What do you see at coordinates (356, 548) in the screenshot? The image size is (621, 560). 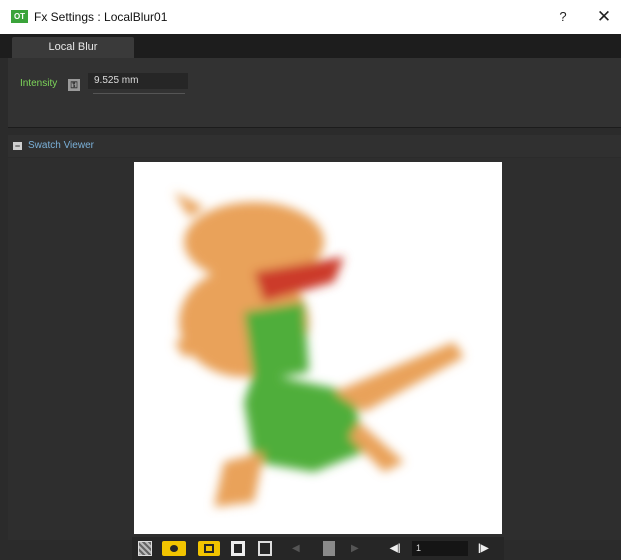 I see `next-icon: ▶` at bounding box center [356, 548].